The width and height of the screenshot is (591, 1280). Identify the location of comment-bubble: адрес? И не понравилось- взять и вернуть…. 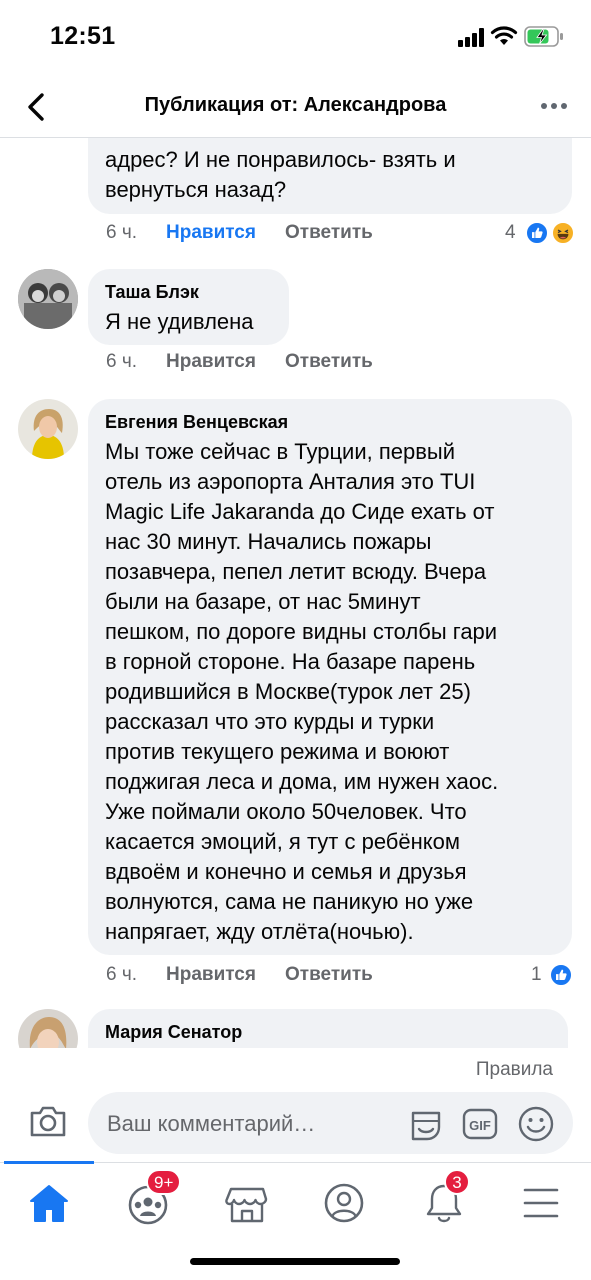
(330, 176).